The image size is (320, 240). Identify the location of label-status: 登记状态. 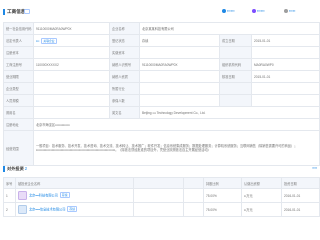
(124, 40).